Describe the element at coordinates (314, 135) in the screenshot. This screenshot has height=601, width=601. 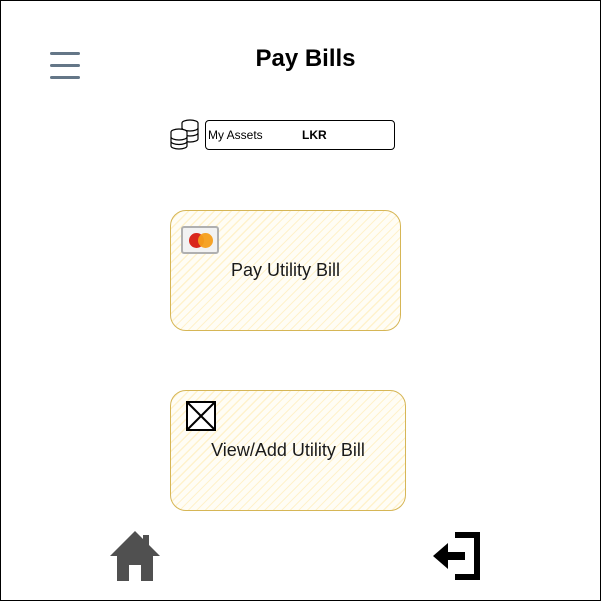
I see `assets-currency: LKR` at that location.